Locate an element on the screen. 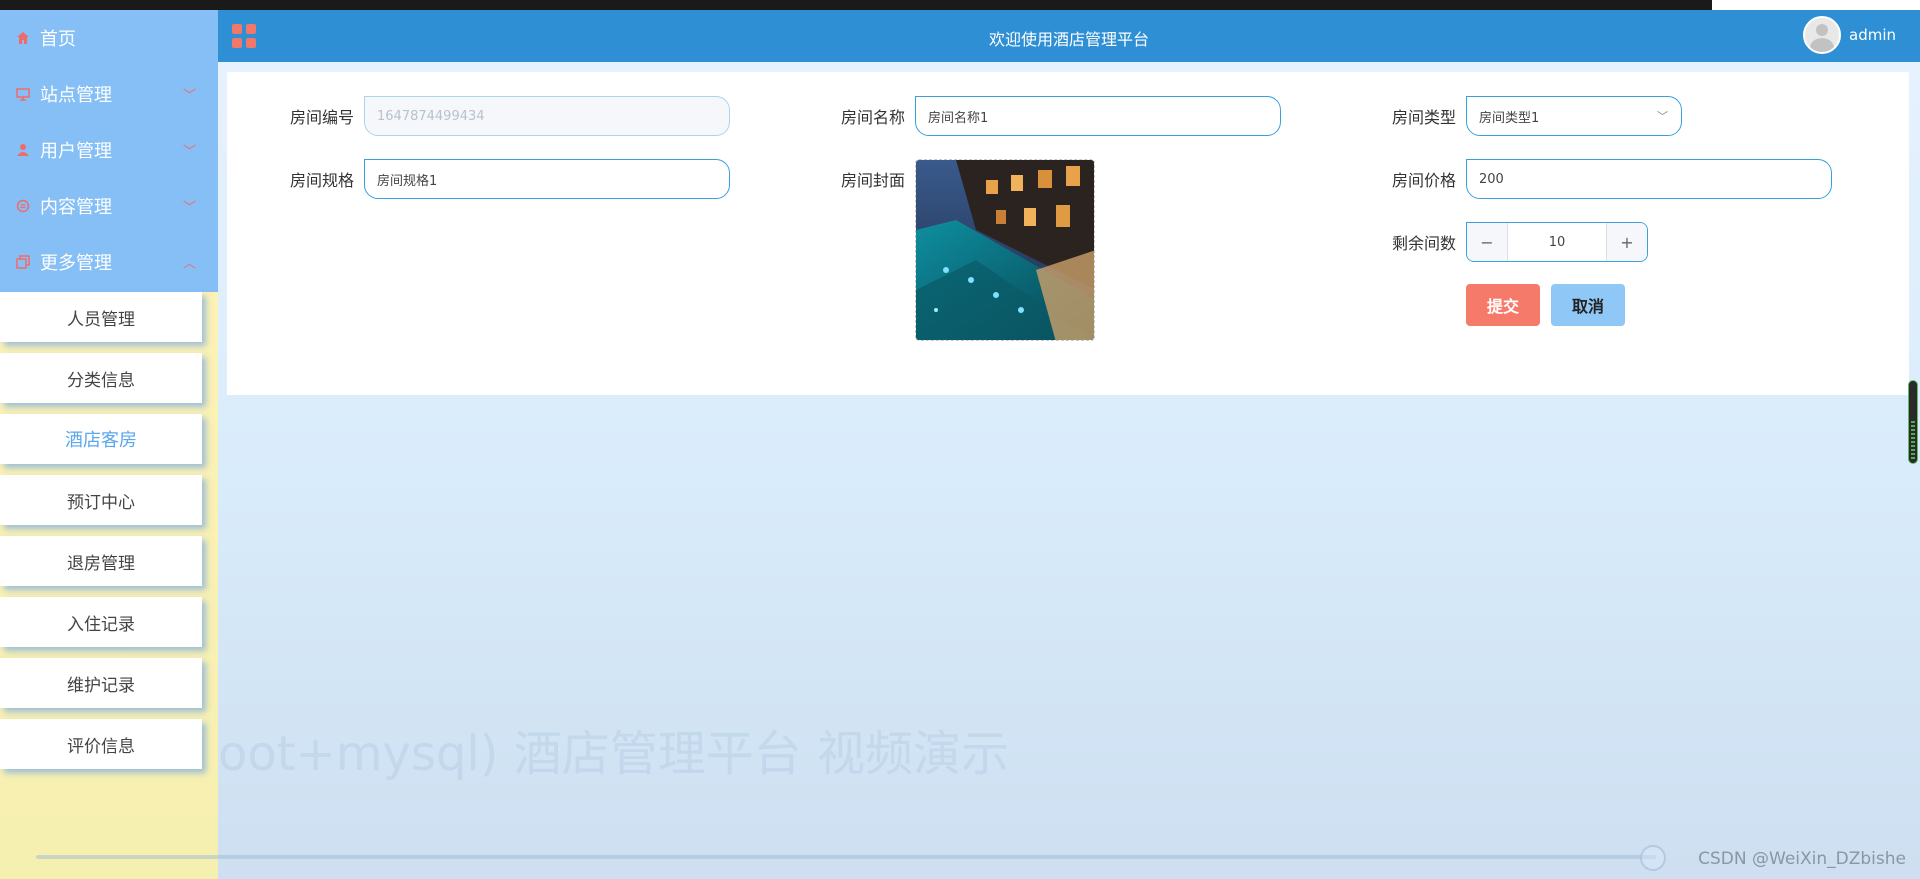 This screenshot has height=879, width=1920. room-type-select: 房间类型1 is located at coordinates (1574, 116).